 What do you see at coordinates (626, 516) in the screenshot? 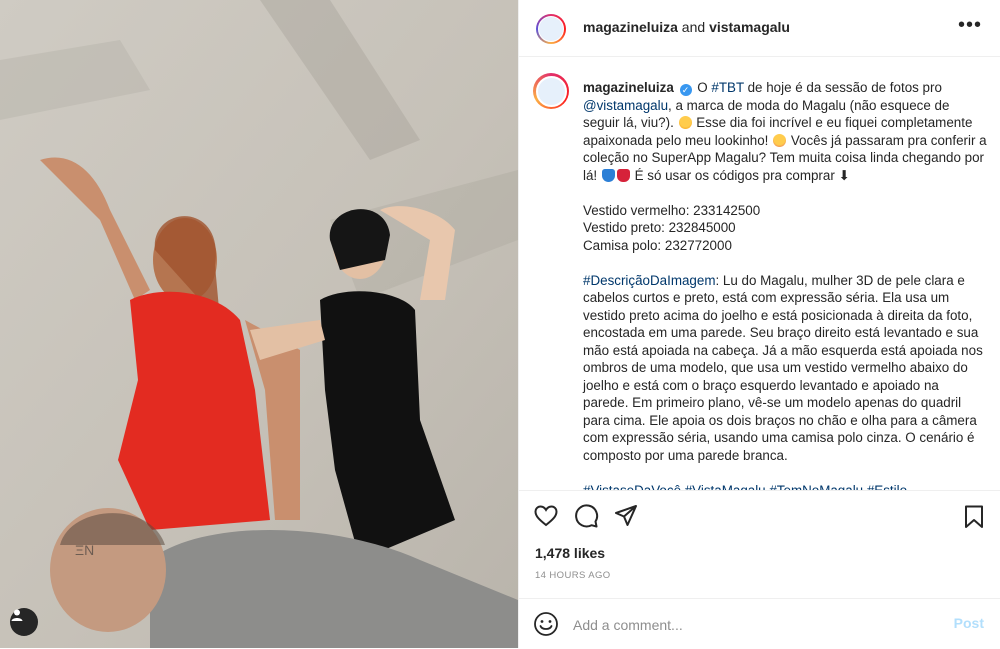
I see `share-icon` at bounding box center [626, 516].